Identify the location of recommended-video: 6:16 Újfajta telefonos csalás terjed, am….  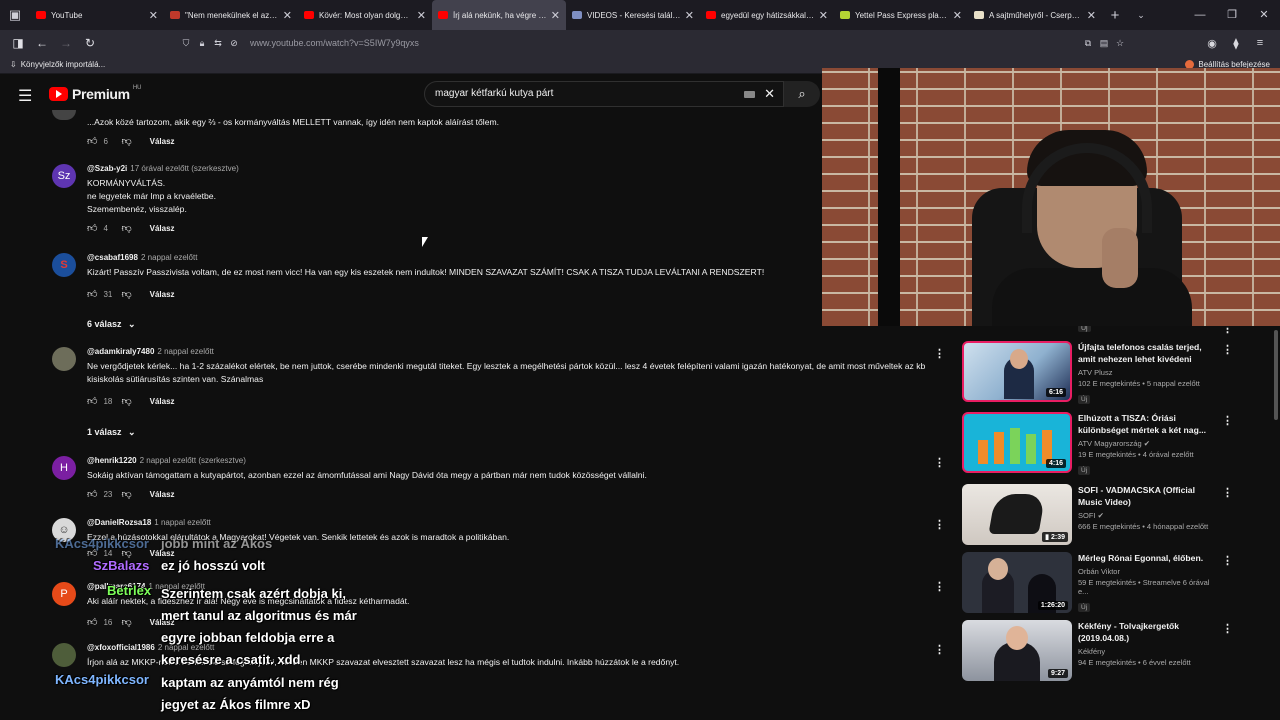
(1097, 372).